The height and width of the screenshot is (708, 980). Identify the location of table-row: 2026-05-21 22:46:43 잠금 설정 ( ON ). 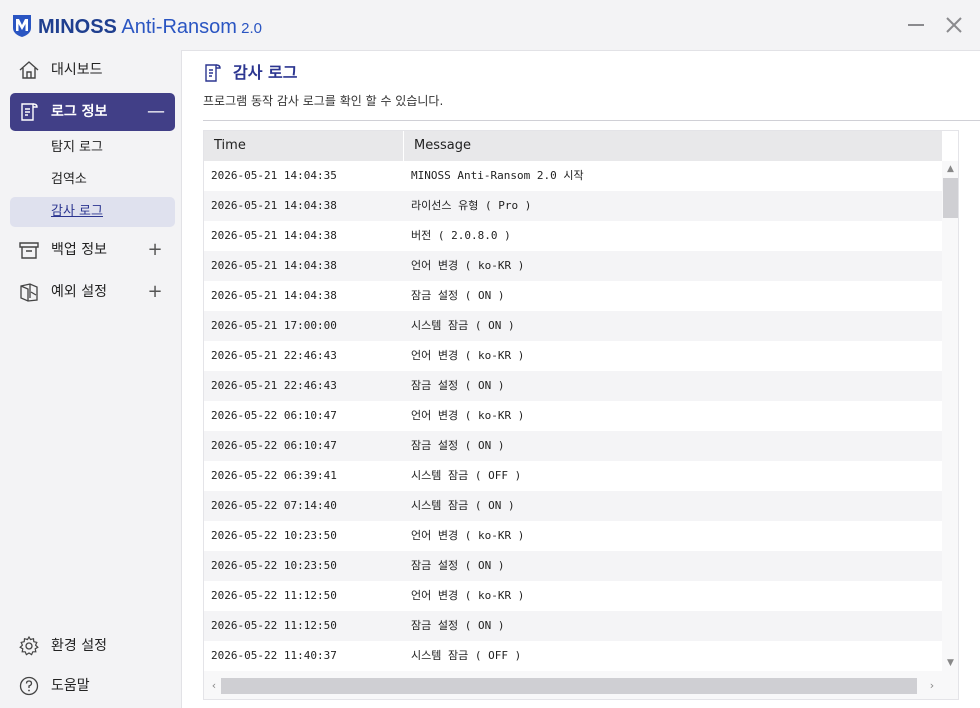
(573, 386).